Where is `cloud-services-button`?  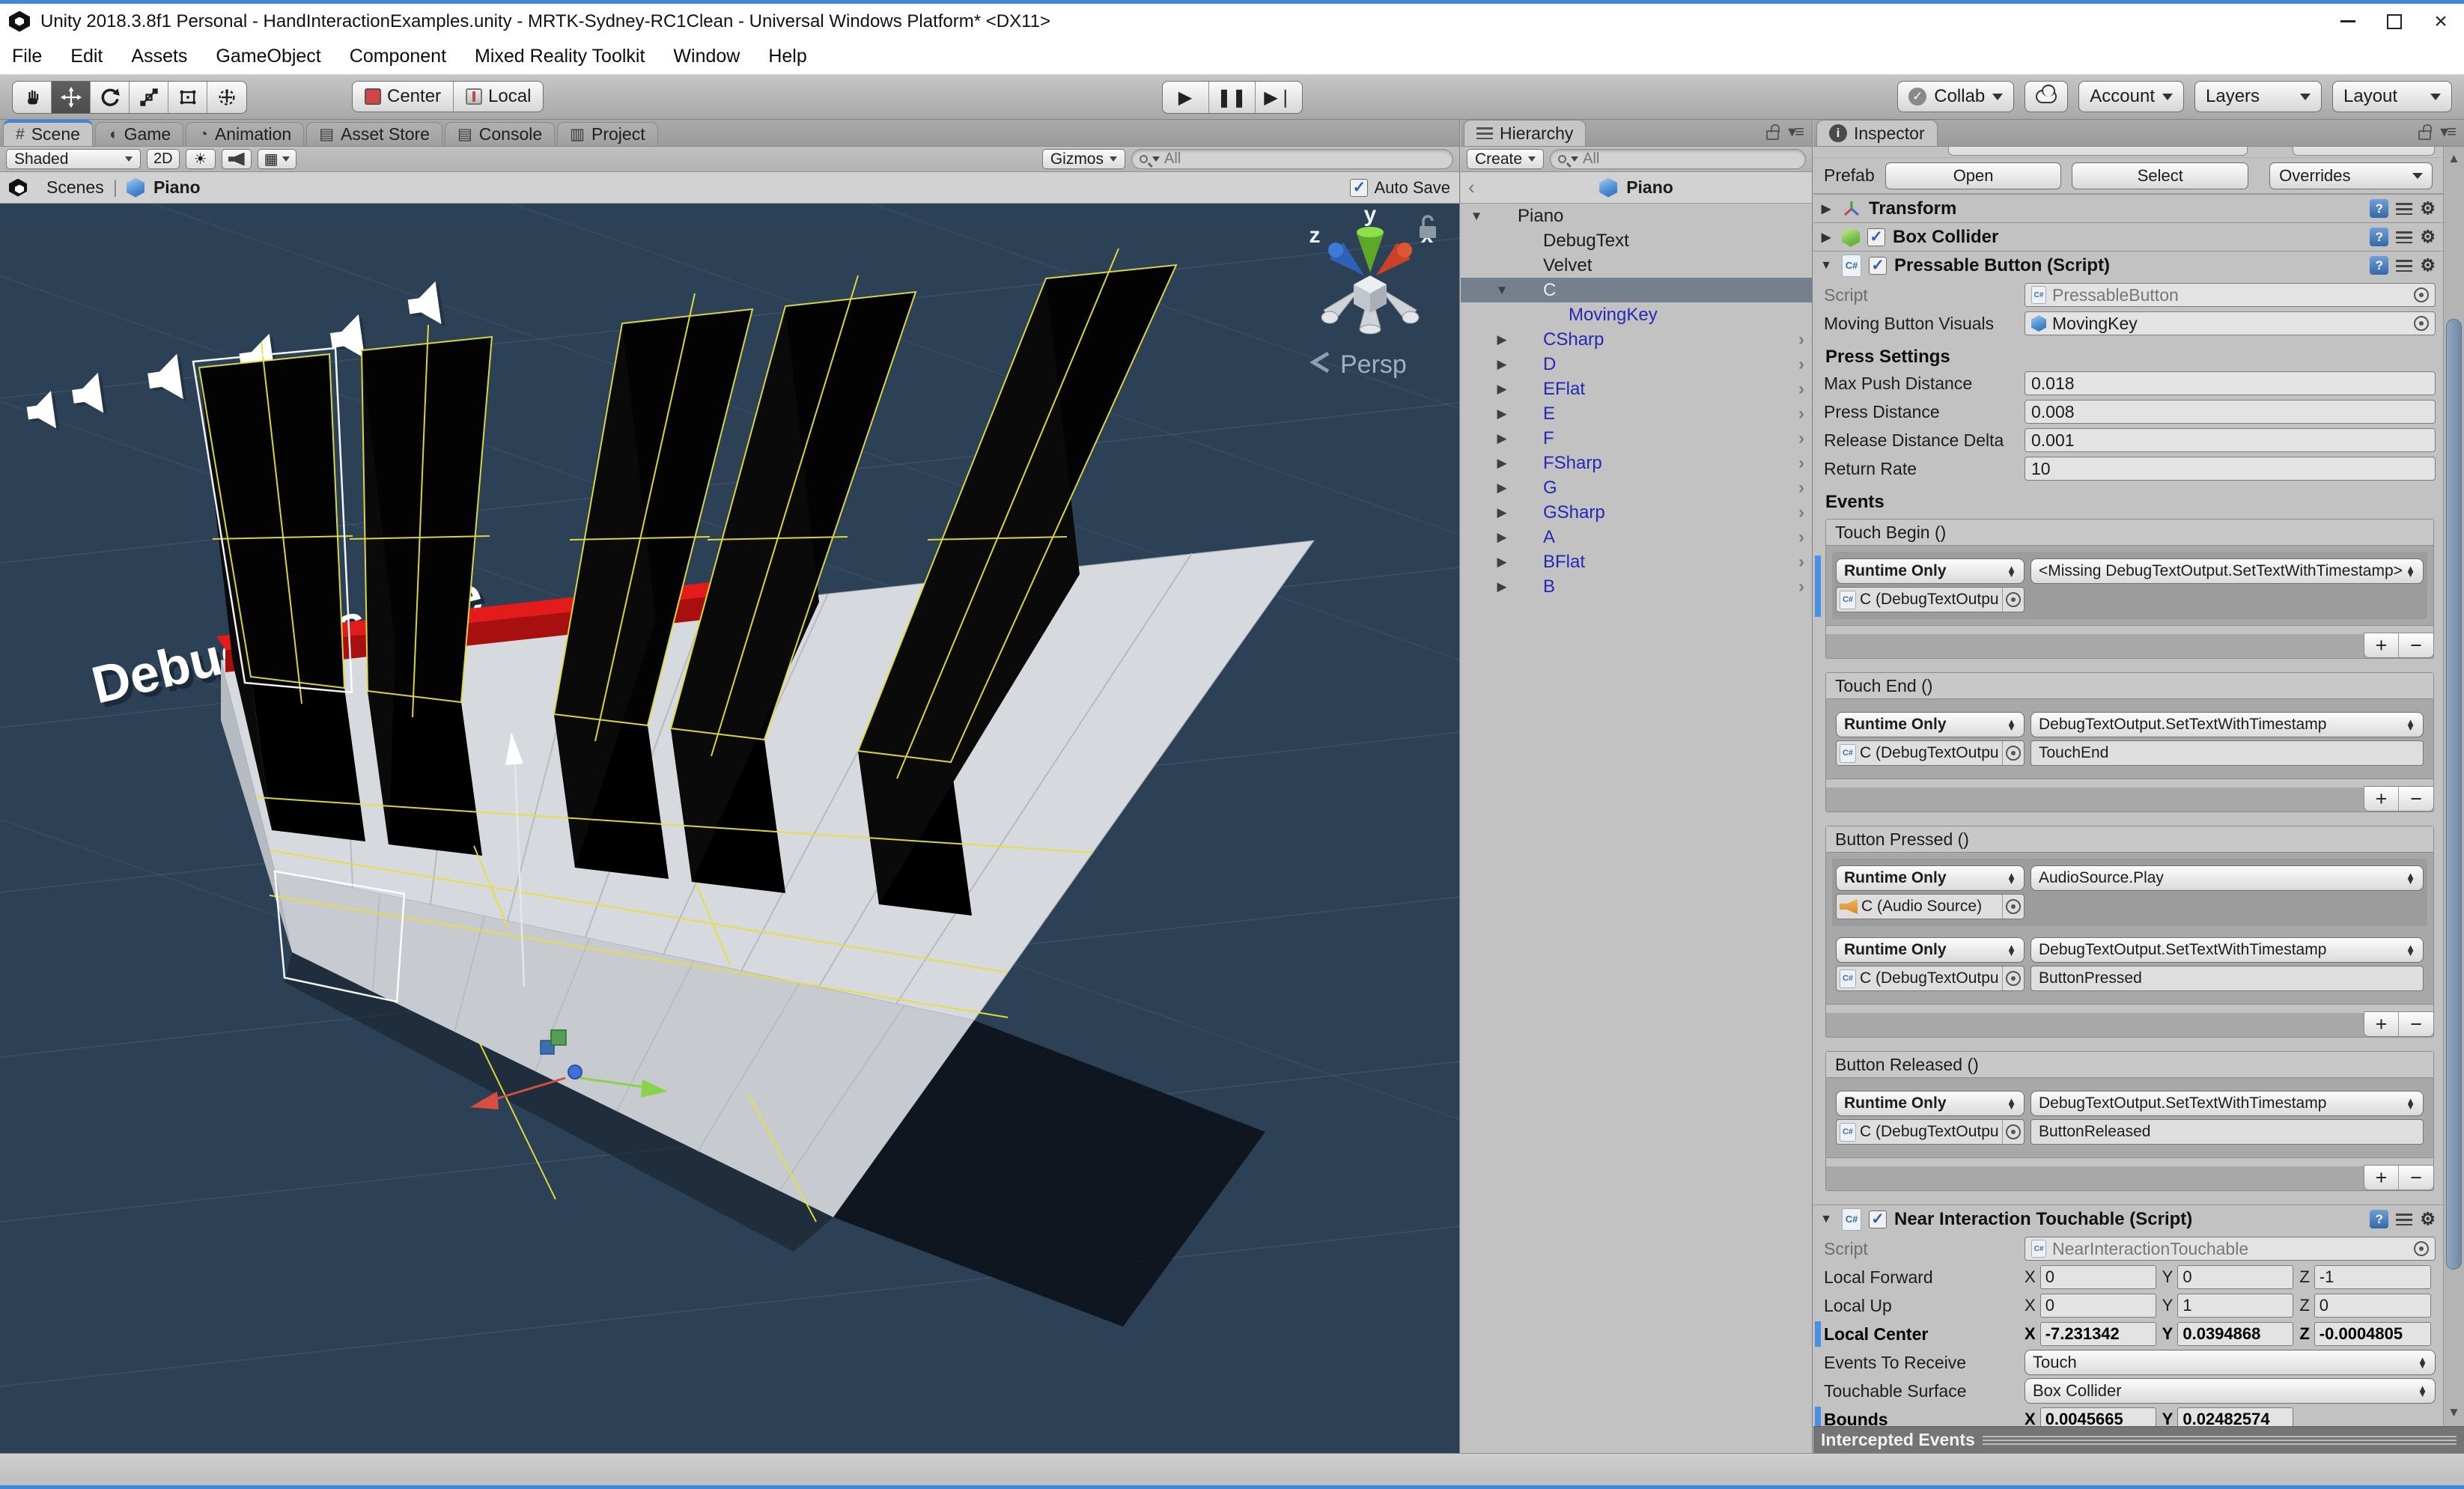 cloud-services-button is located at coordinates (2047, 96).